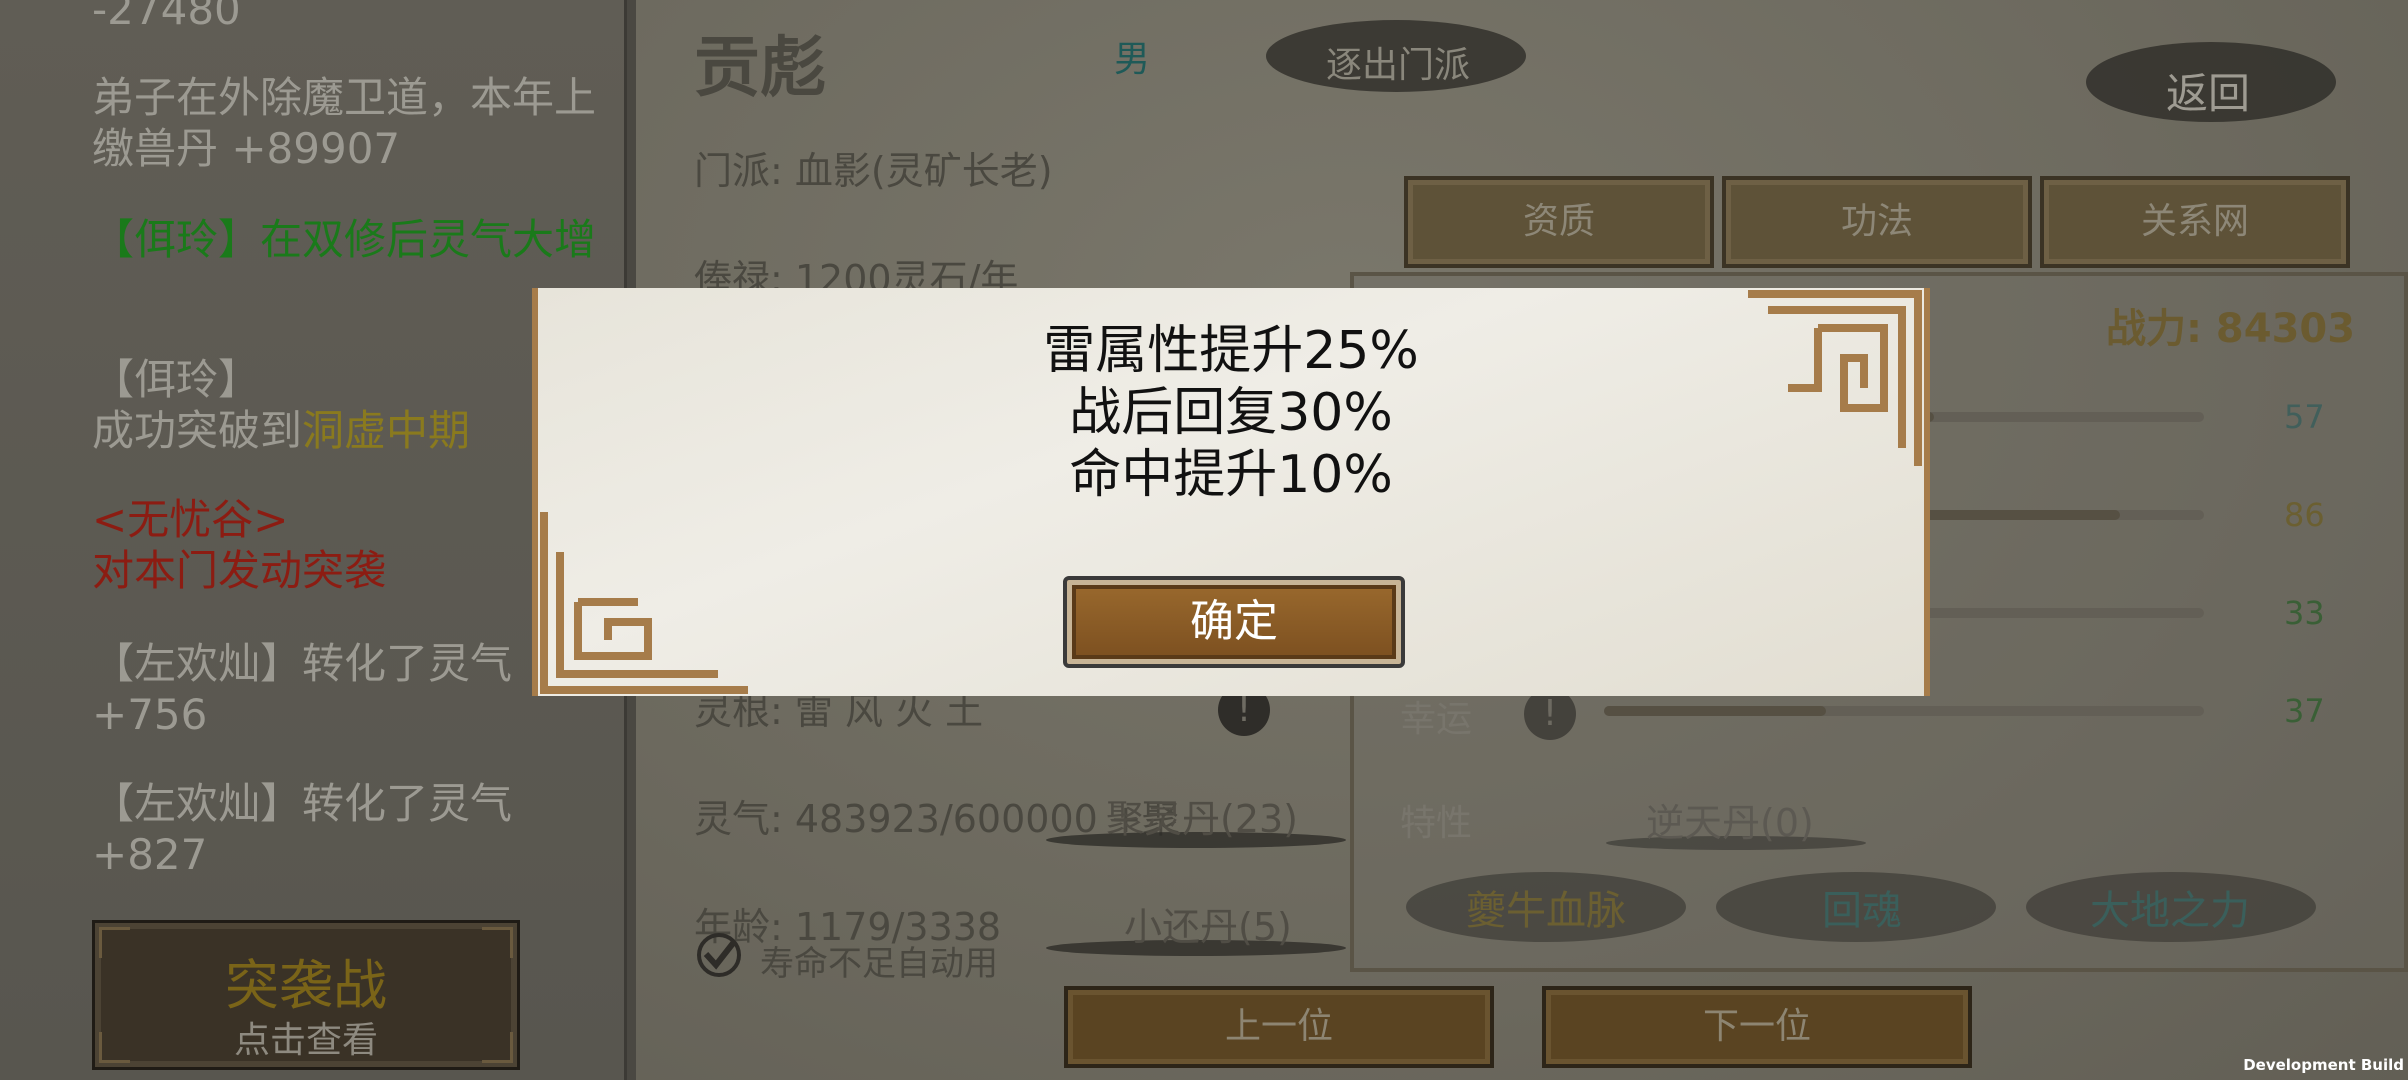 This screenshot has width=2408, height=1080. I want to click on raid-battle-subtitle: 点击查看, so click(305, 1040).